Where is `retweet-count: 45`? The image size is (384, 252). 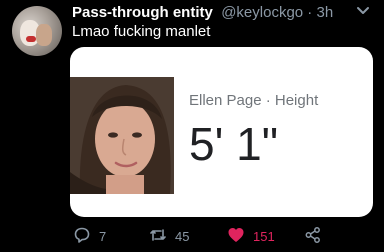 retweet-count: 45 is located at coordinates (182, 236).